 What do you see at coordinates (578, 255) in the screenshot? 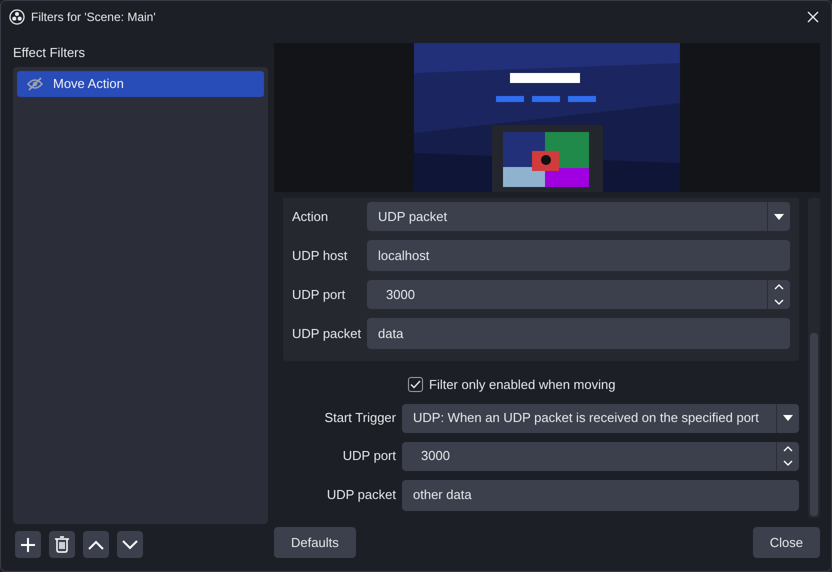
I see `input-field: localhost` at bounding box center [578, 255].